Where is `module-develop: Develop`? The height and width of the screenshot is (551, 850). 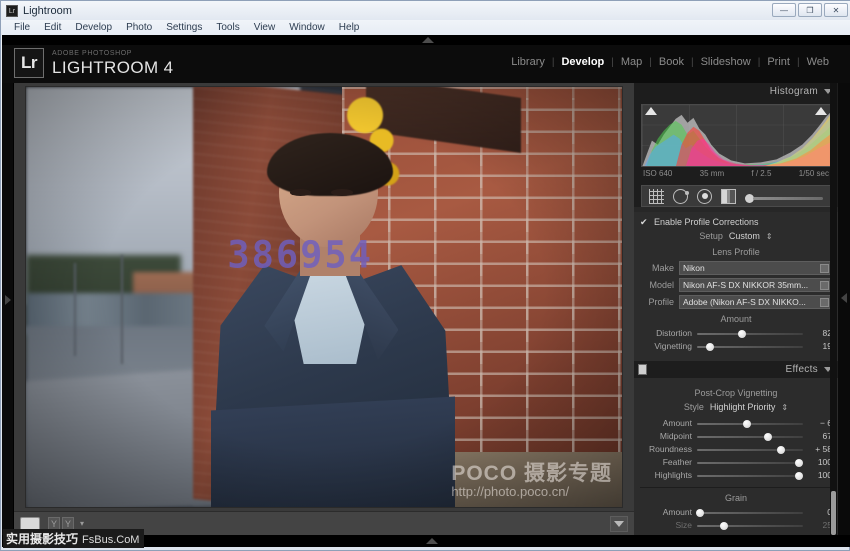 module-develop: Develop is located at coordinates (582, 62).